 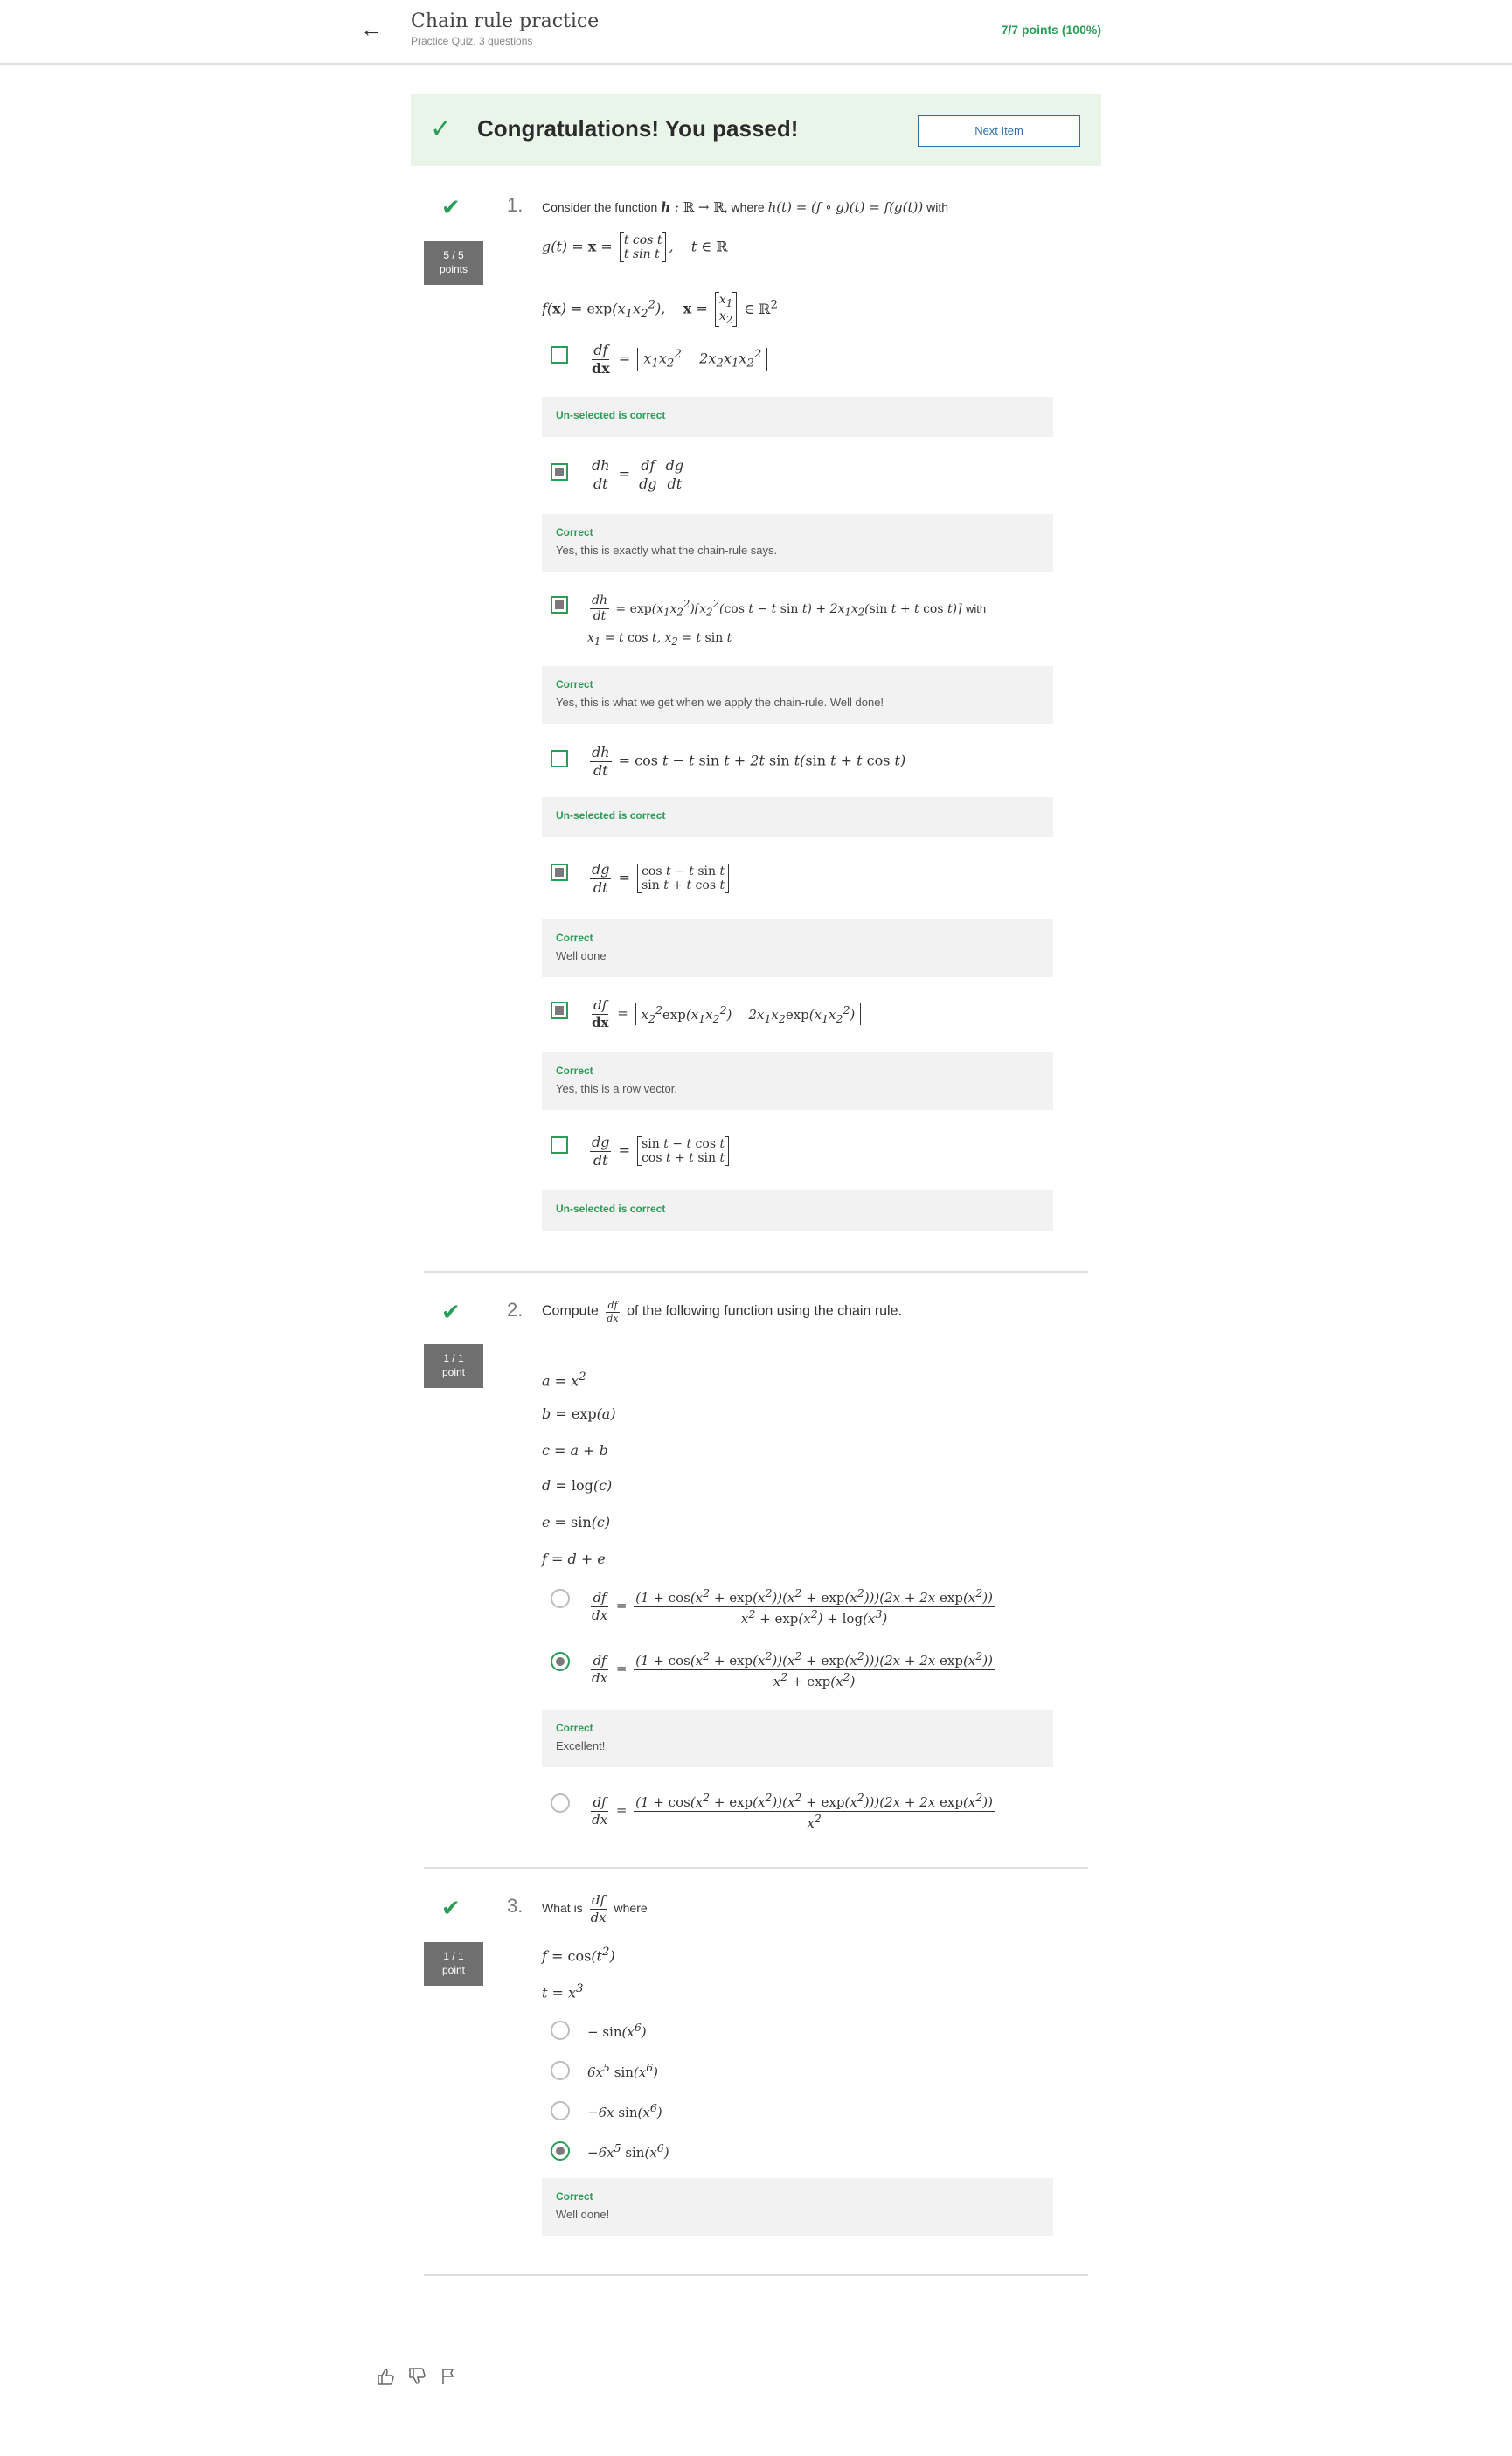 I want to click on badge-unit: points, so click(x=453, y=269).